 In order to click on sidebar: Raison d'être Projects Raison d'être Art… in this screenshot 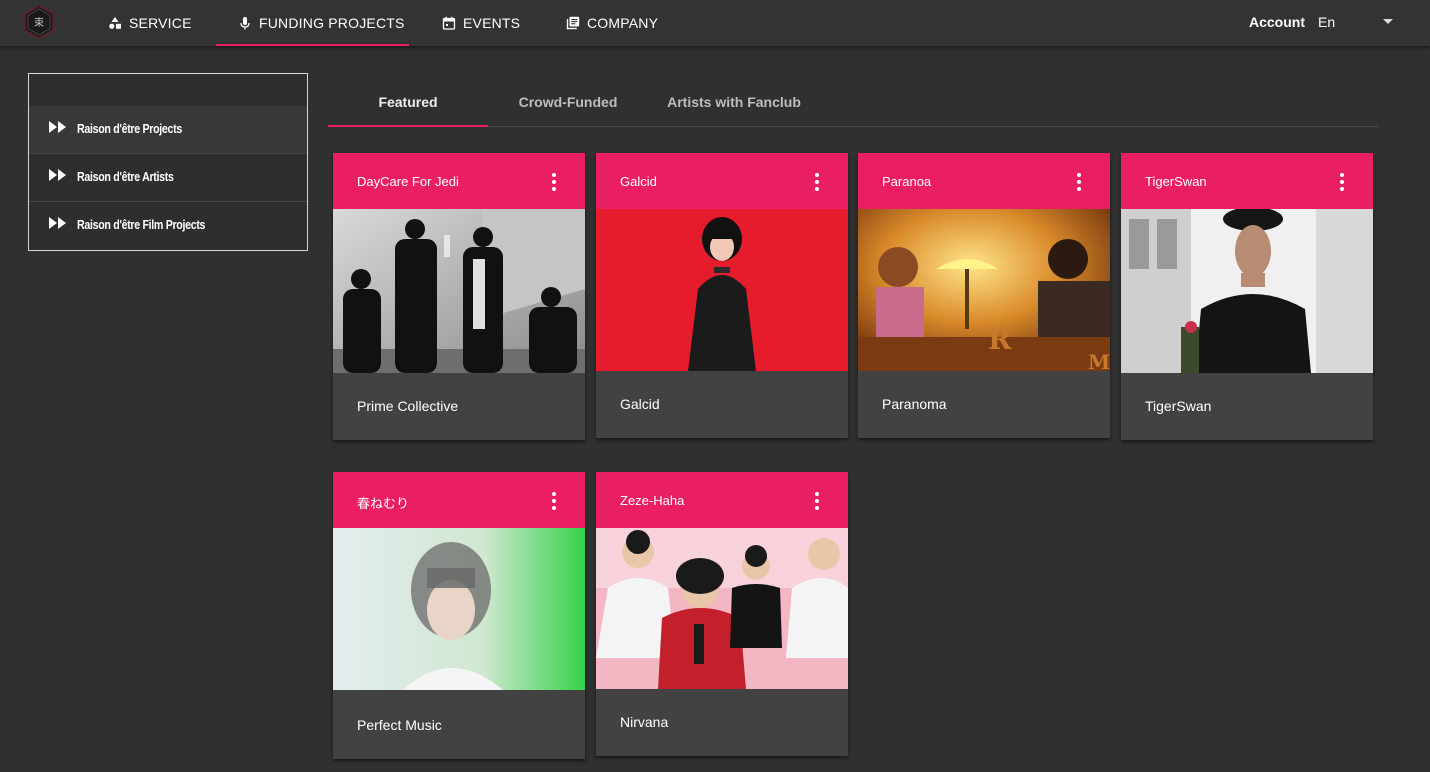, I will do `click(168, 162)`.